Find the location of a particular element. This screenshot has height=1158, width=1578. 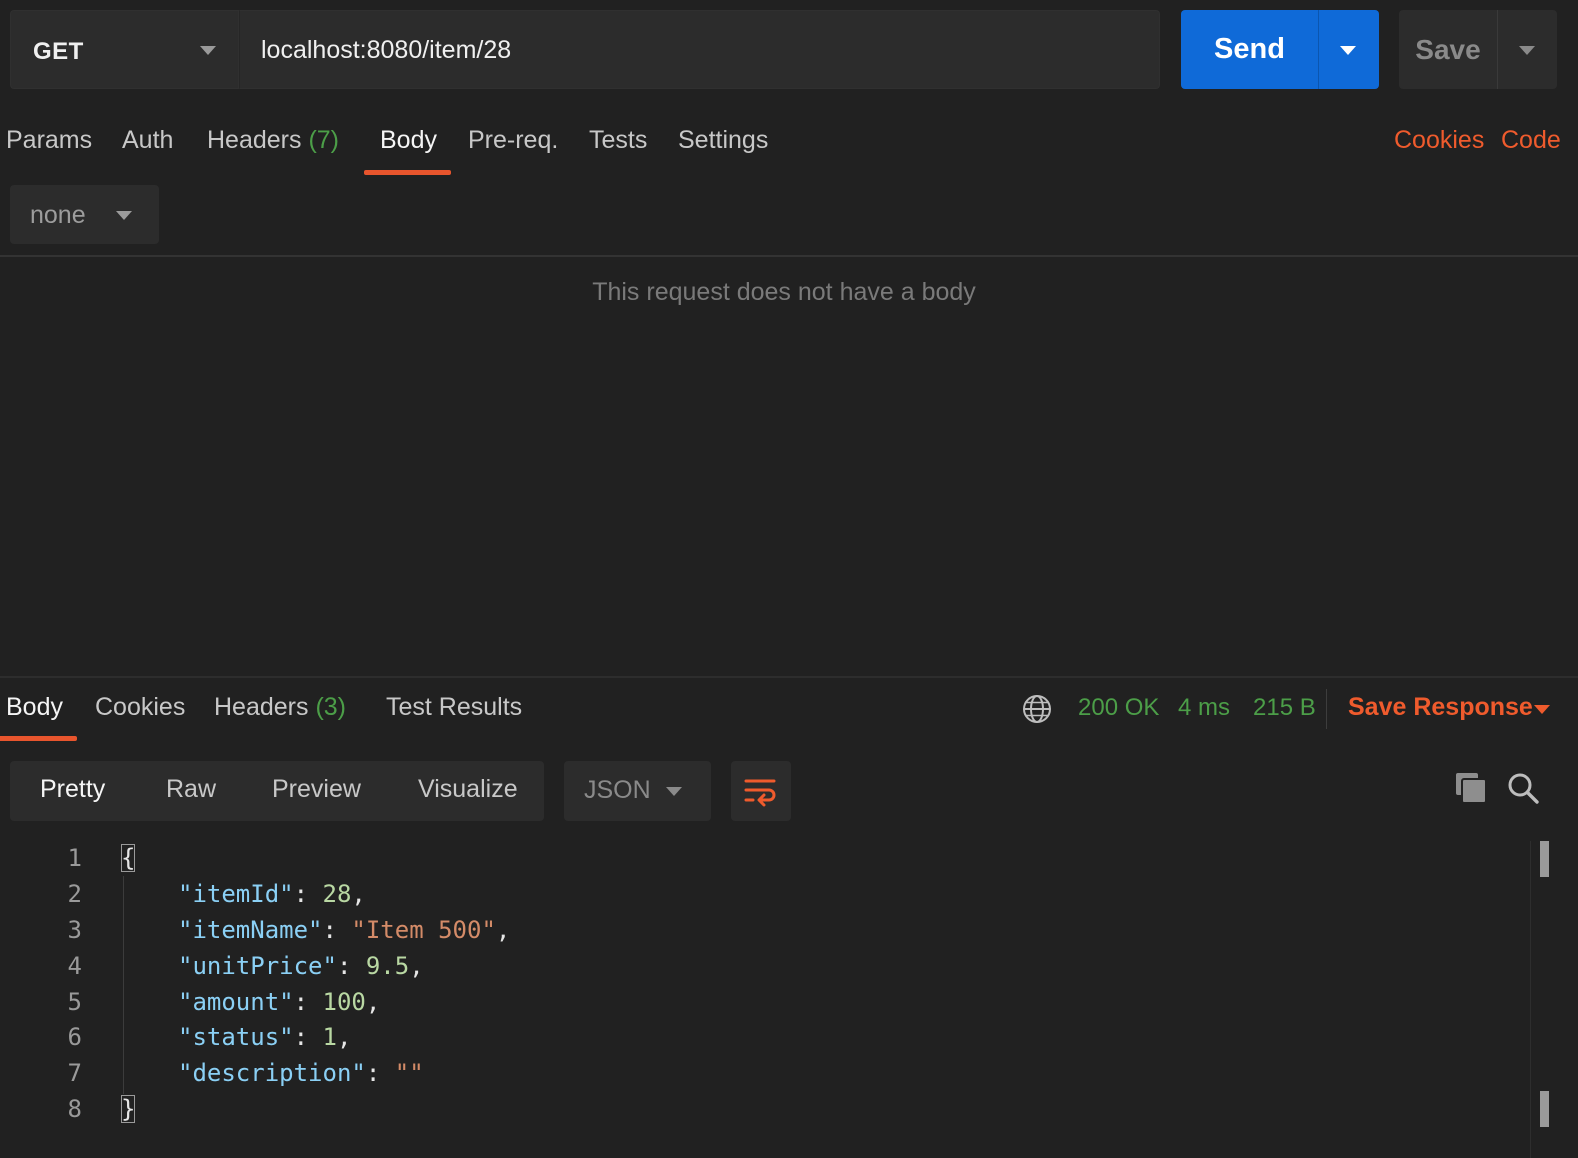

line-number: 6 is located at coordinates (74, 1037).